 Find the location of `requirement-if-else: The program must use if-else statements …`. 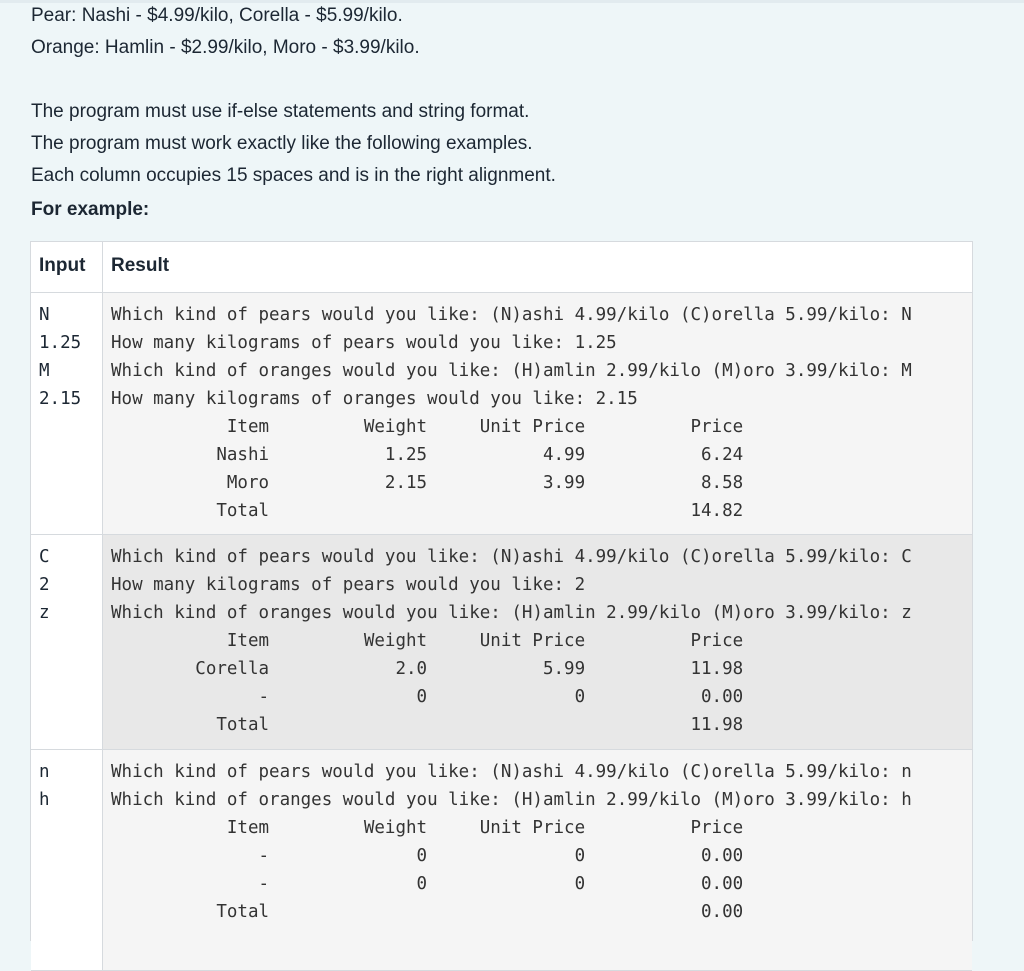

requirement-if-else: The program must use if-else statements … is located at coordinates (280, 111).